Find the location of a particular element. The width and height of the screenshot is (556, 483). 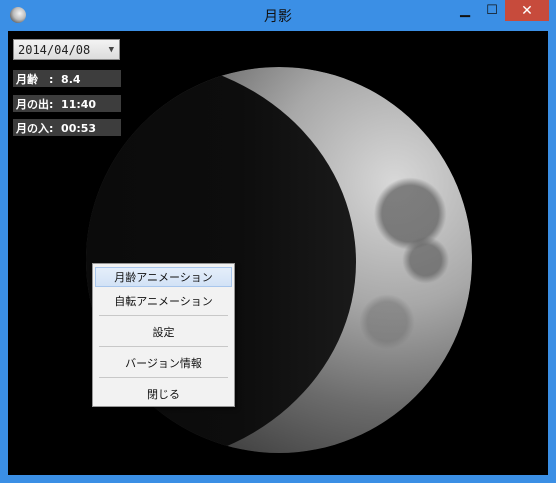

minimize-button: ▁ is located at coordinates (465, 10).